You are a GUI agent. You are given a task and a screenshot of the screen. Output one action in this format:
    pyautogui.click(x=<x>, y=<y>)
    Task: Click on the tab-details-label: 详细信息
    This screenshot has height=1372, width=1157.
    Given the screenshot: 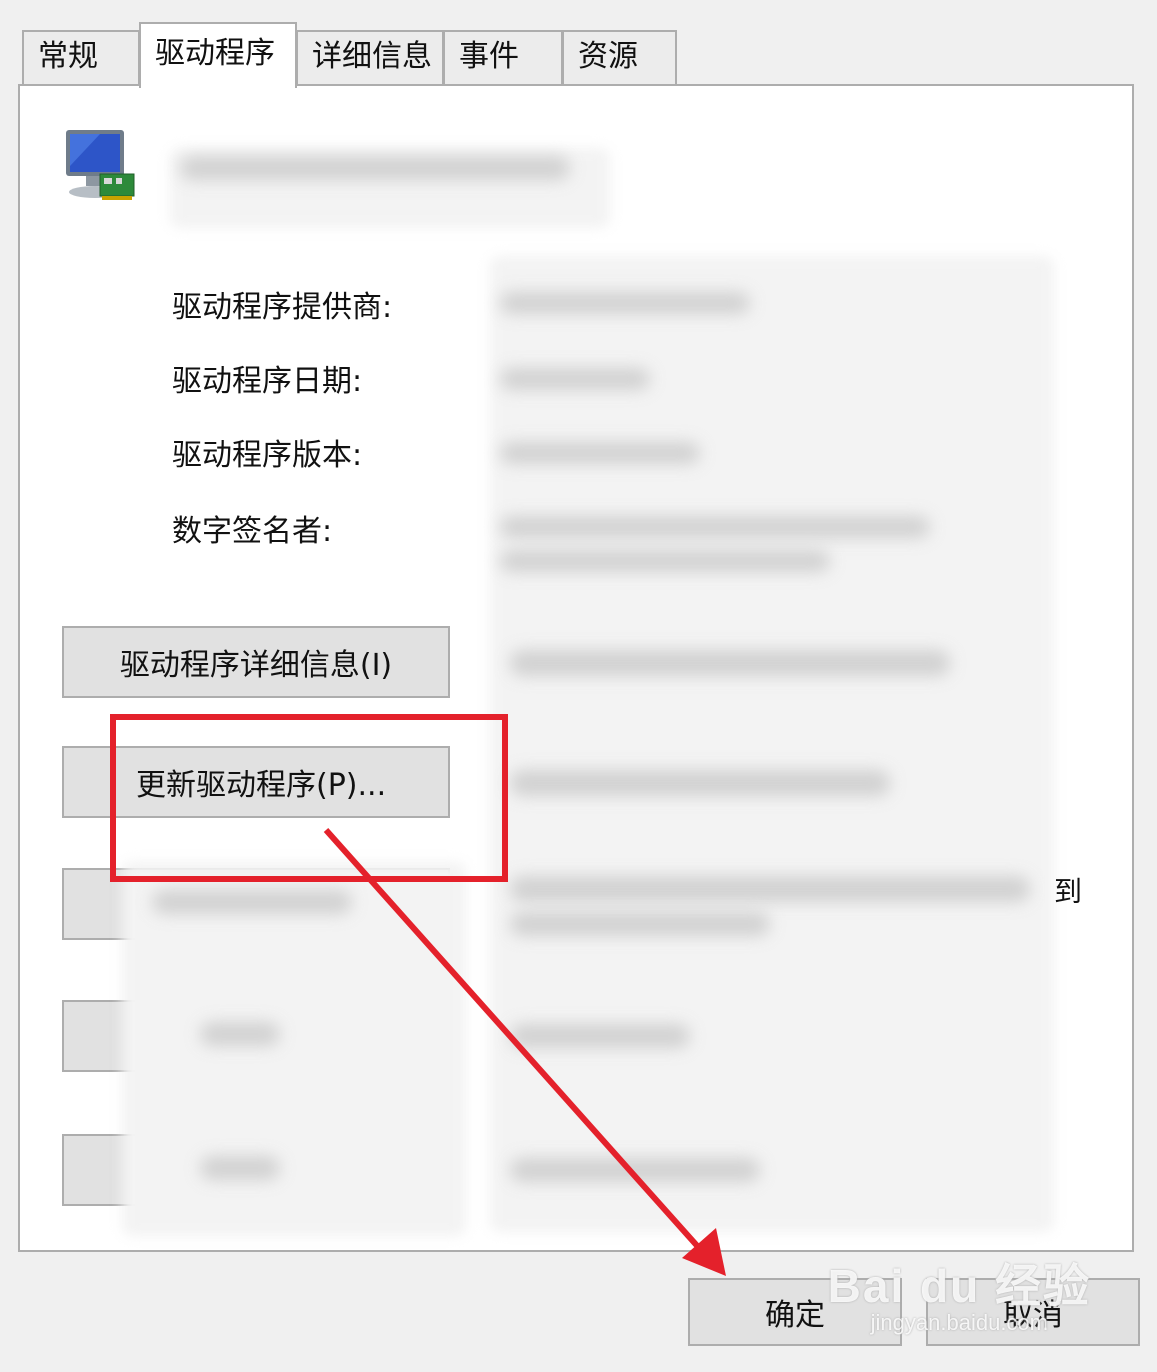 What is the action you would take?
    pyautogui.click(x=372, y=56)
    